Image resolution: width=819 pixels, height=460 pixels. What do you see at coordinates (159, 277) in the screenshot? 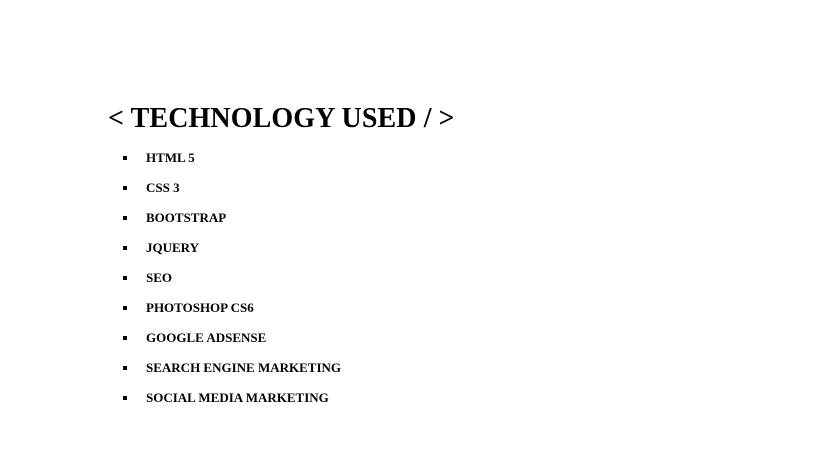
I see `list-item-label: SEO` at bounding box center [159, 277].